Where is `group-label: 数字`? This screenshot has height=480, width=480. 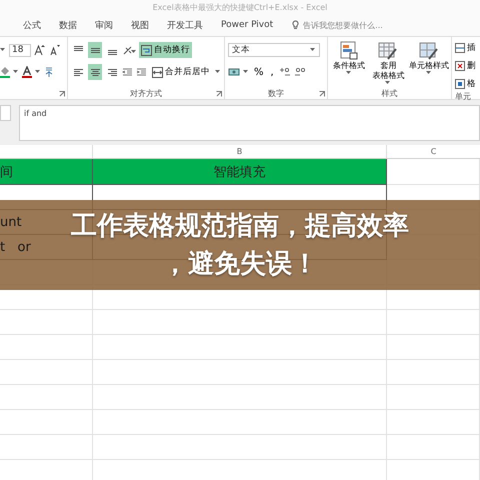 group-label: 数字 is located at coordinates (276, 93).